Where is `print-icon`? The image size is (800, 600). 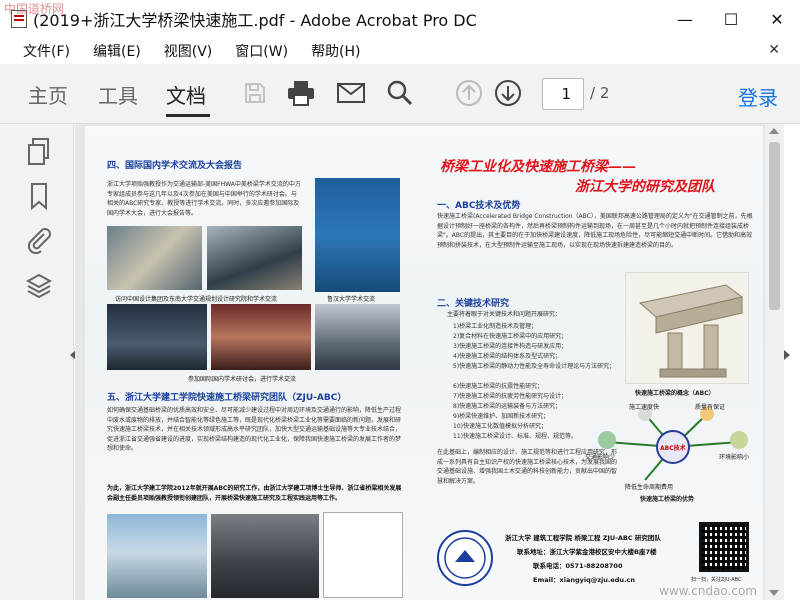
print-icon is located at coordinates (301, 93).